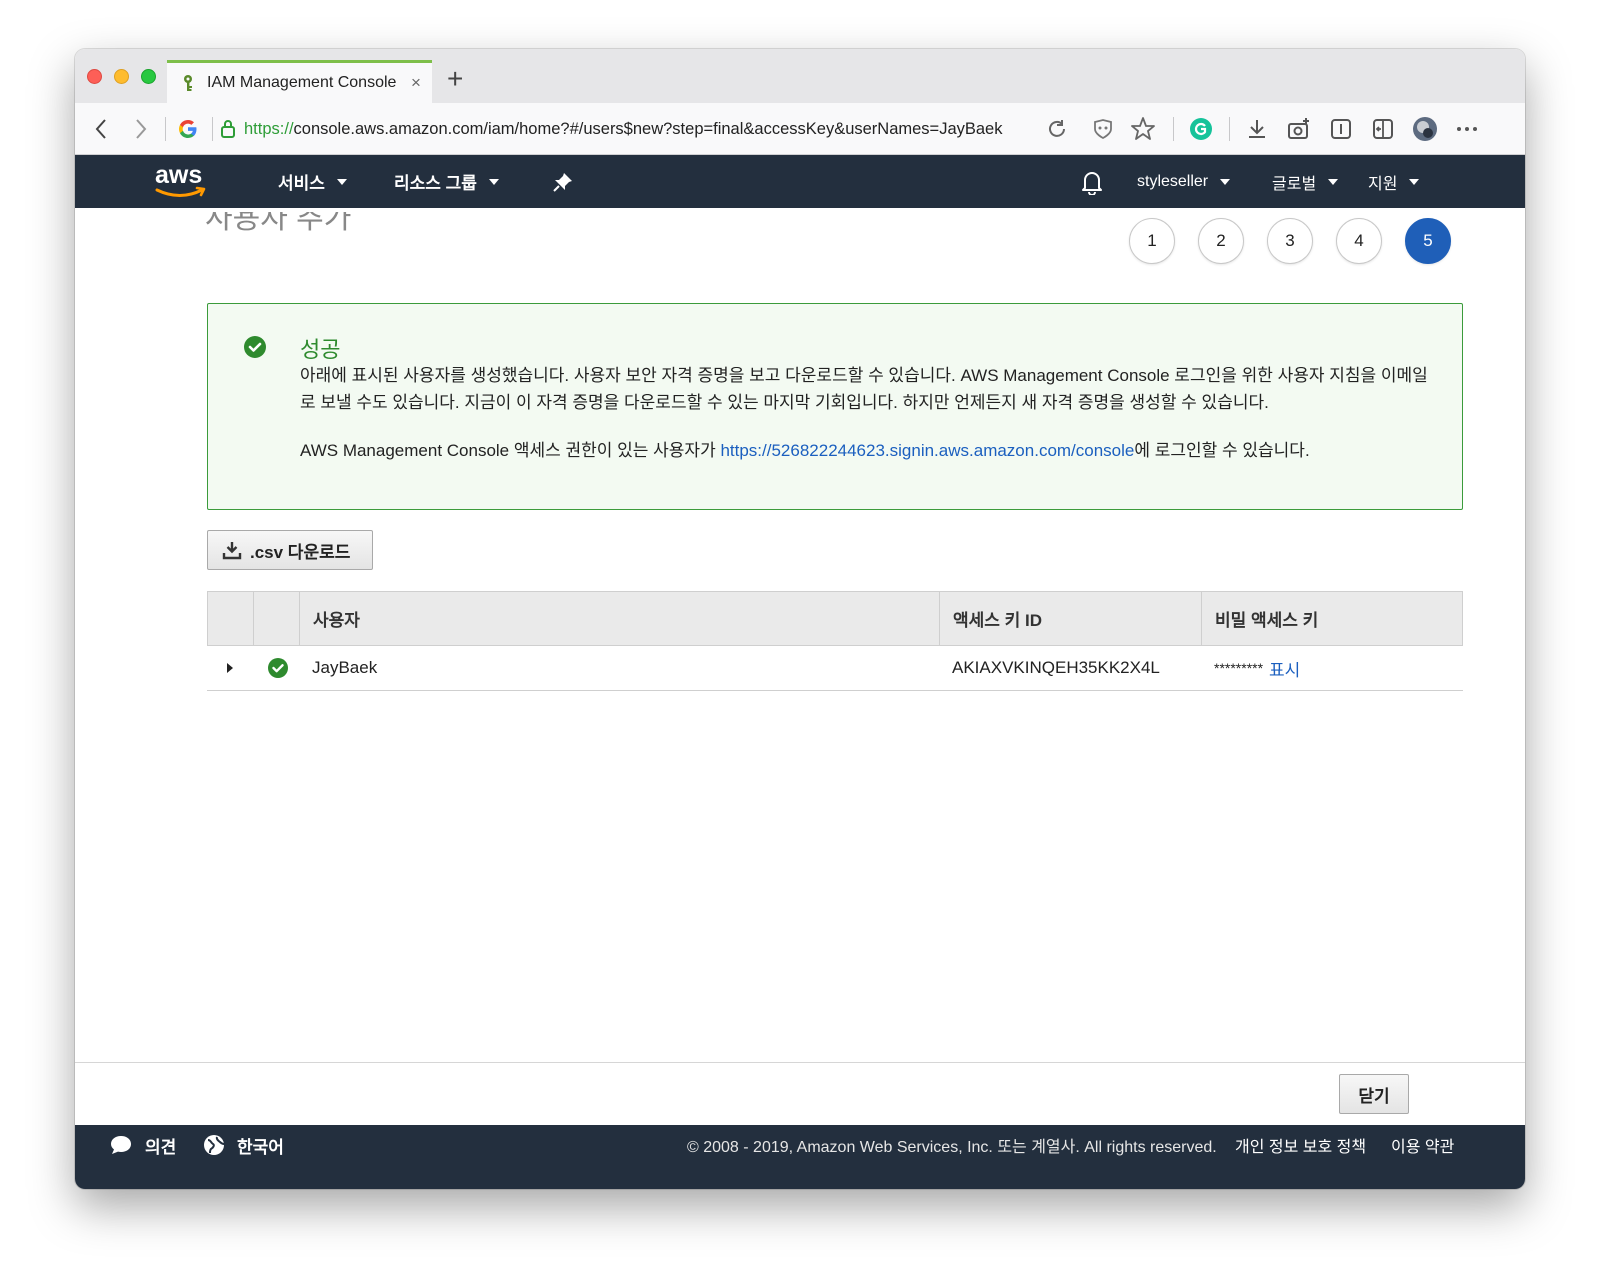 The image size is (1600, 1287). What do you see at coordinates (301, 183) in the screenshot?
I see `services-label: 서비스` at bounding box center [301, 183].